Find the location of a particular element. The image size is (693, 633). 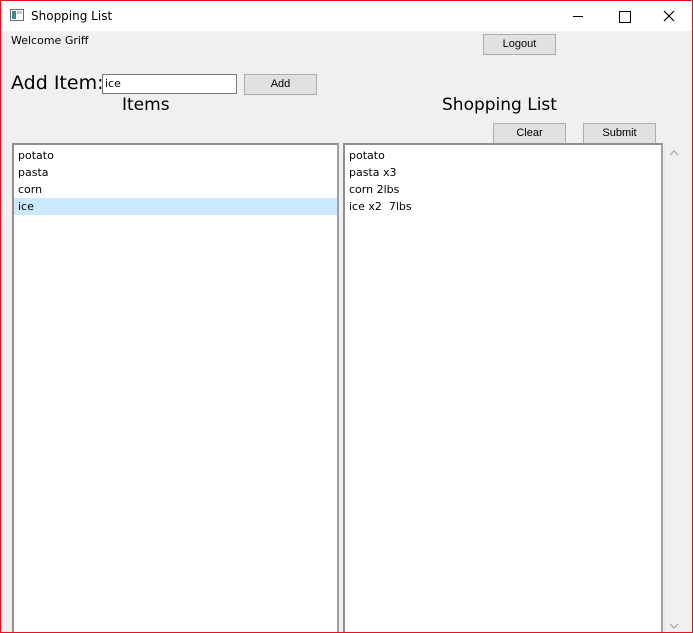

scroll-down-arrow-icon is located at coordinates (674, 626).